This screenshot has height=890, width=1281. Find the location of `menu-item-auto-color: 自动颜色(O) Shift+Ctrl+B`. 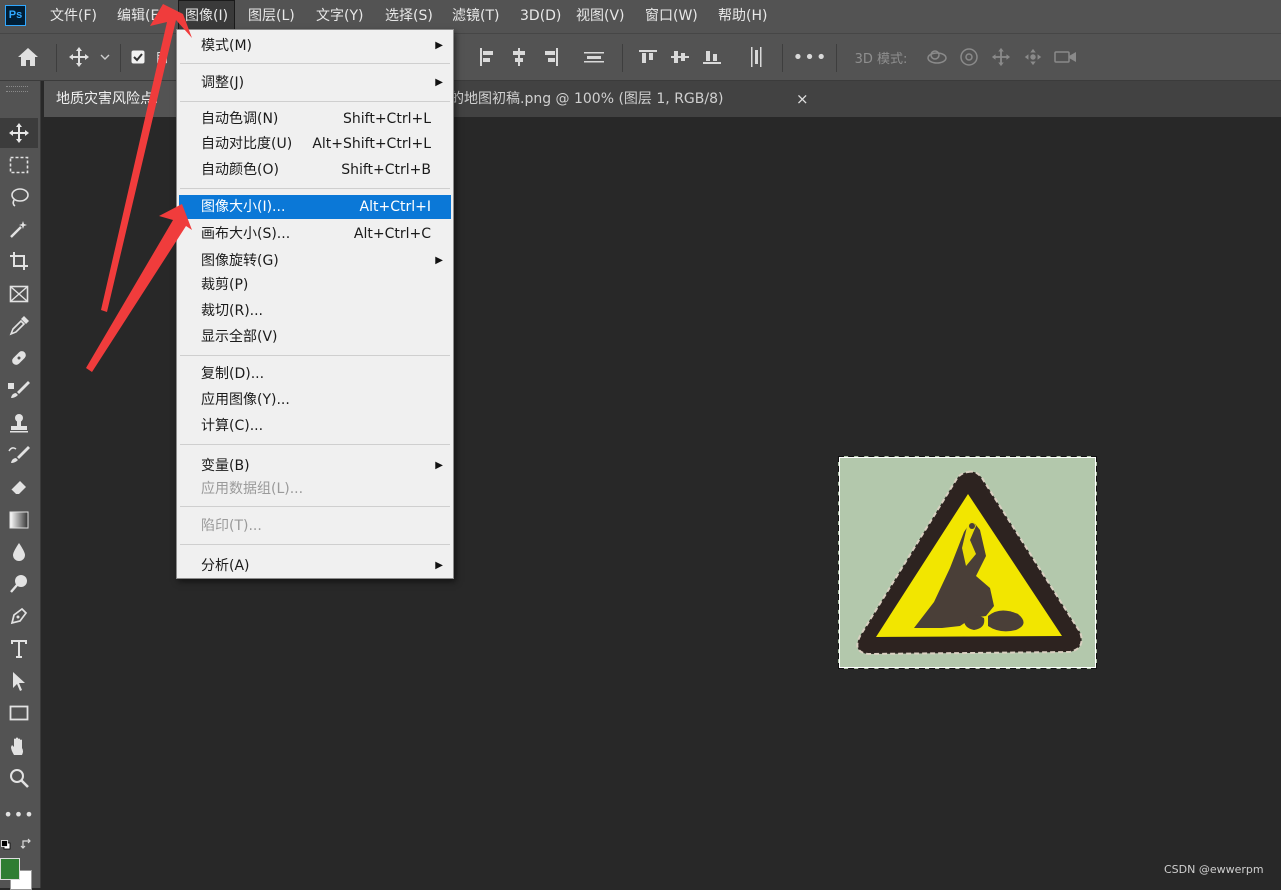

menu-item-auto-color: 自动颜色(O) Shift+Ctrl+B is located at coordinates (315, 170).